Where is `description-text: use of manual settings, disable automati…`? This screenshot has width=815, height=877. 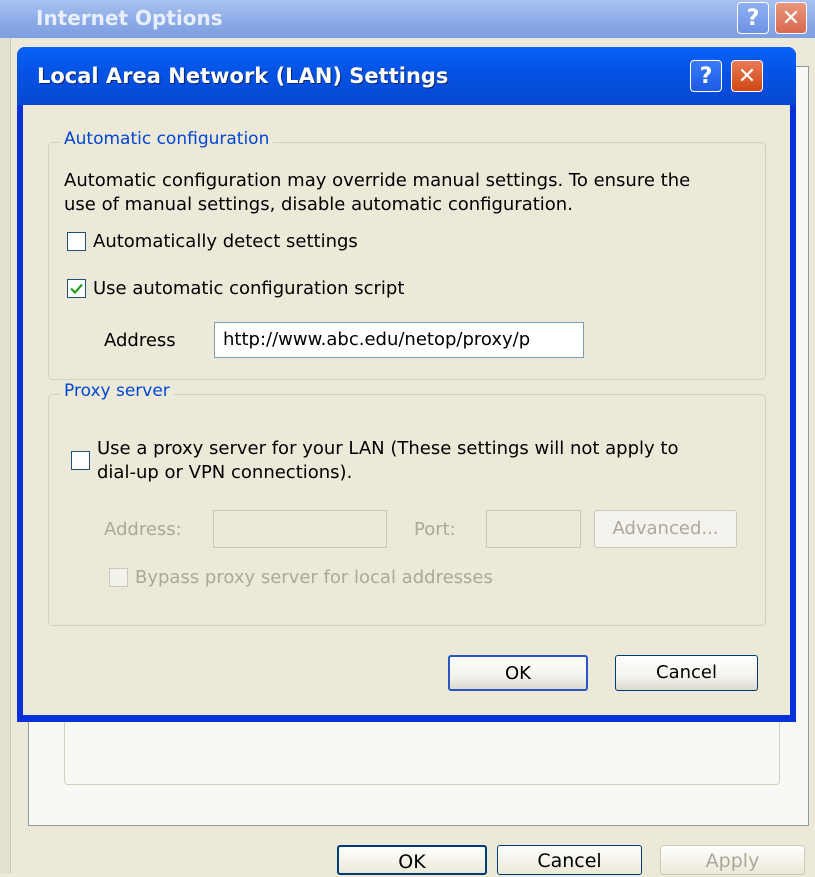 description-text: use of manual settings, disable automati… is located at coordinates (318, 204).